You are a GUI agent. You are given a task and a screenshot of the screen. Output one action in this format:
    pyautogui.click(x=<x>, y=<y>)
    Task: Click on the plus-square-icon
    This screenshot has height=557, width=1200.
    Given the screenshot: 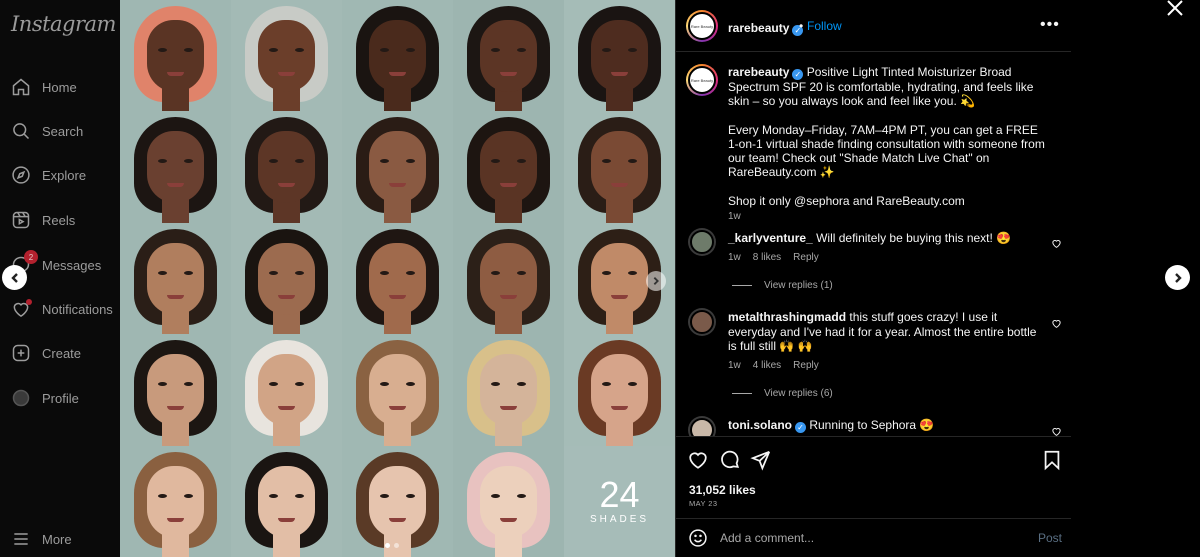 What is the action you would take?
    pyautogui.click(x=21, y=353)
    